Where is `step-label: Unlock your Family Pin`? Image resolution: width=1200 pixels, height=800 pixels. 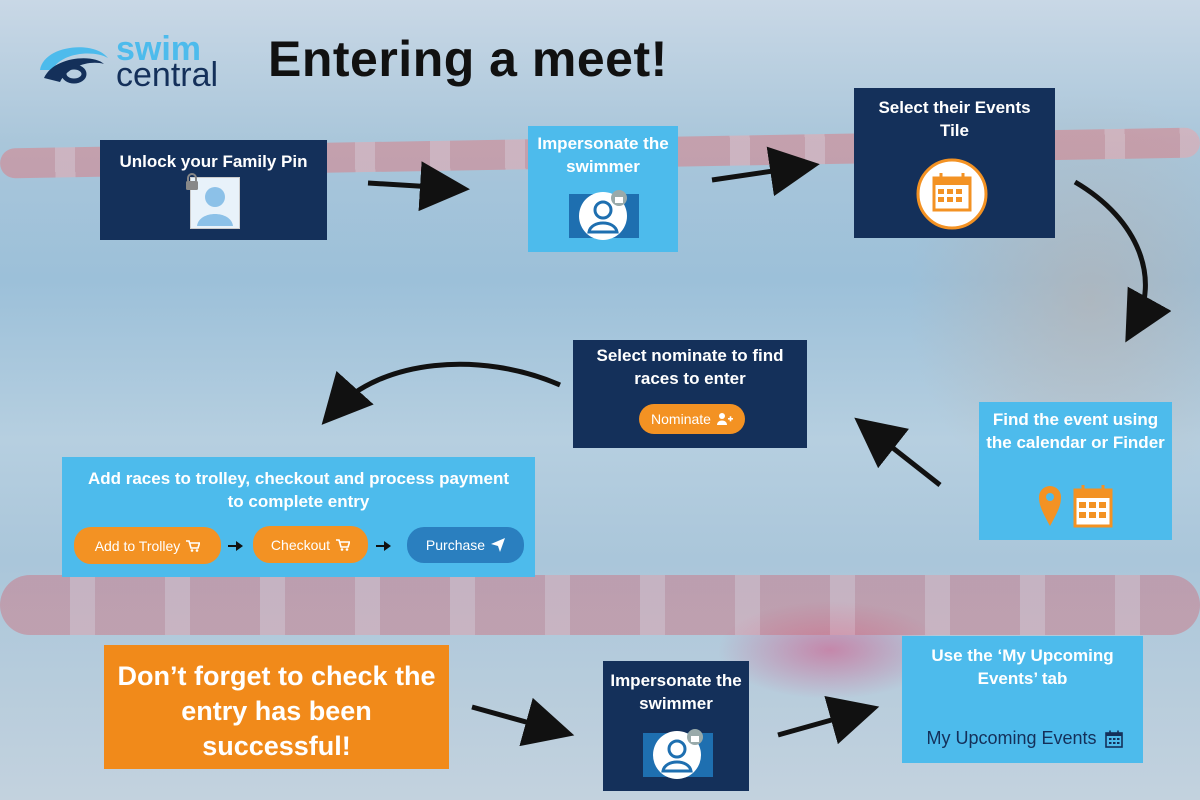 step-label: Unlock your Family Pin is located at coordinates (213, 161).